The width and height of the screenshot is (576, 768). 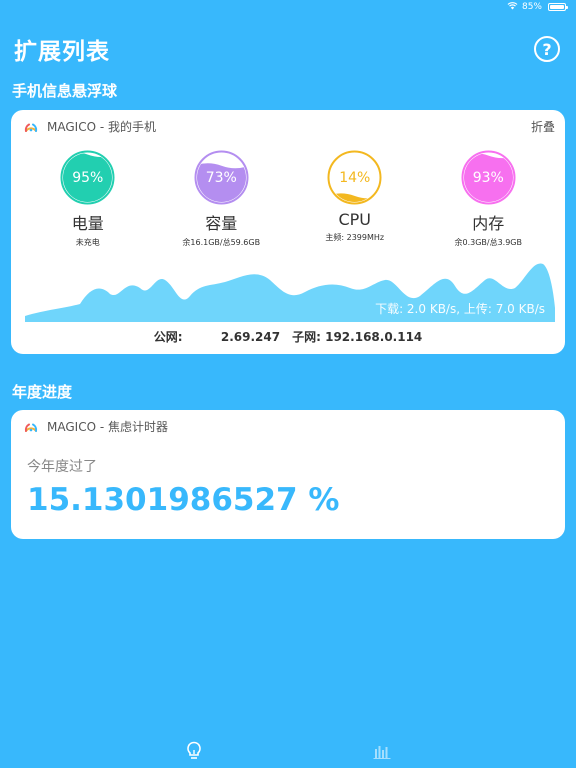 What do you see at coordinates (221, 177) in the screenshot?
I see `storage-orb: 73%` at bounding box center [221, 177].